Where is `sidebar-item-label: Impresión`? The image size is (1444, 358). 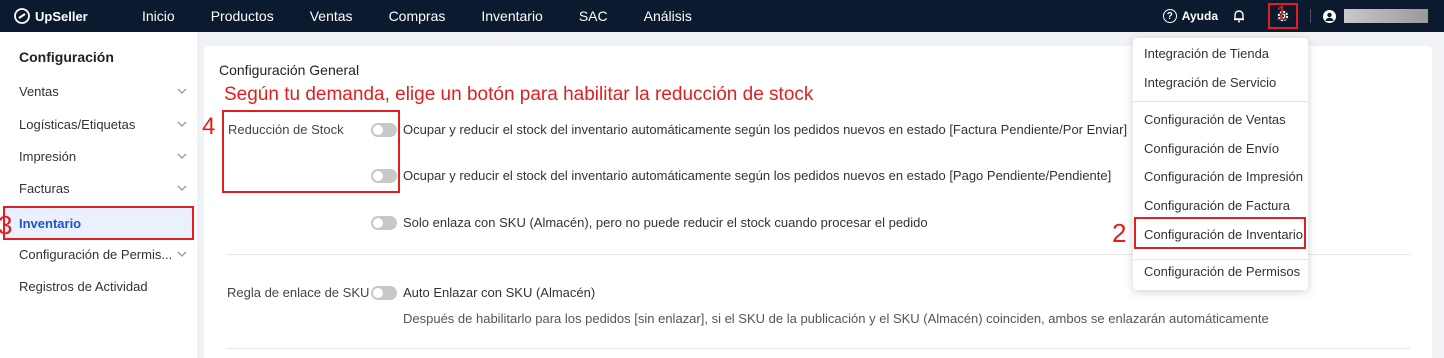 sidebar-item-label: Impresión is located at coordinates (48, 156).